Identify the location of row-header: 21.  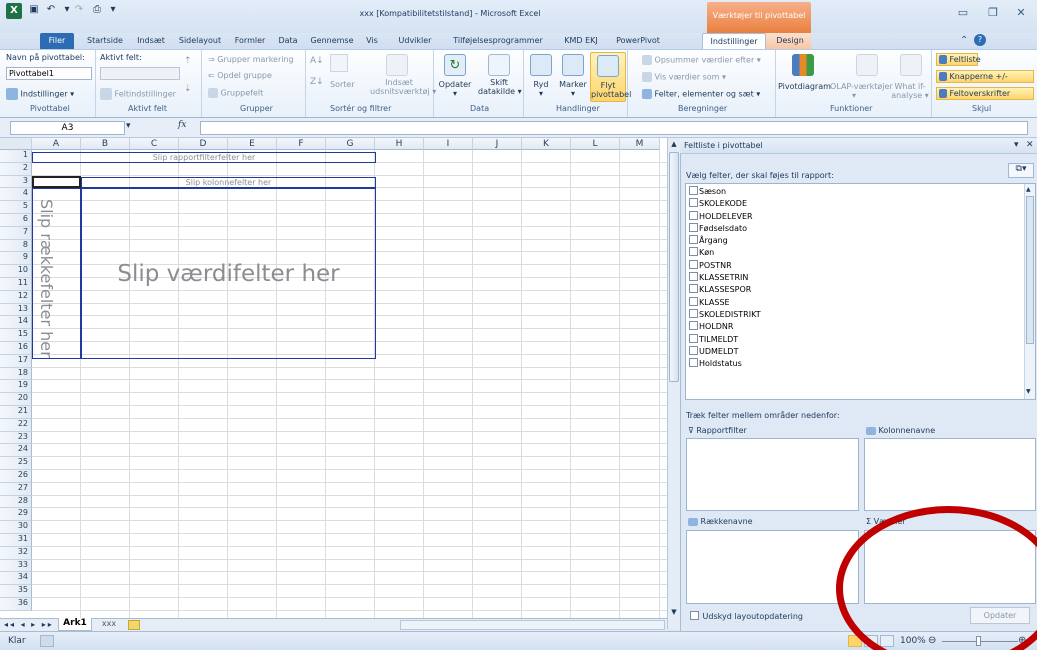
(16, 412).